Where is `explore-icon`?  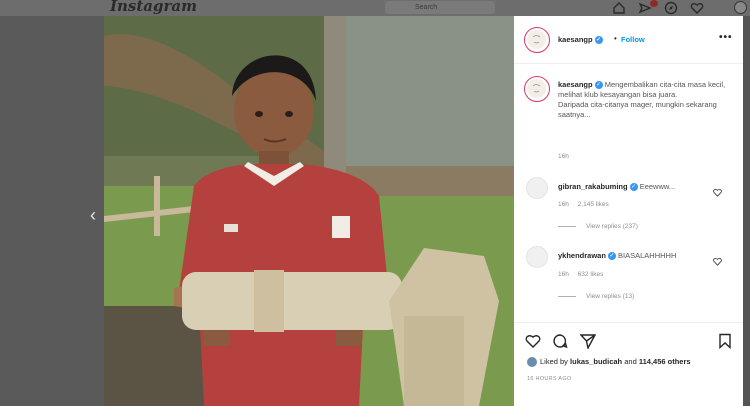
explore-icon is located at coordinates (671, 8).